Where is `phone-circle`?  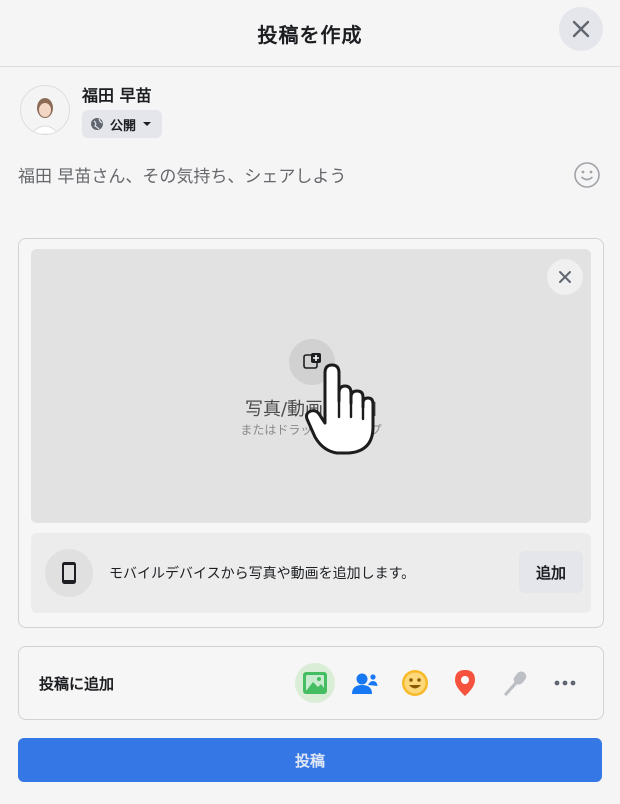
phone-circle is located at coordinates (69, 573).